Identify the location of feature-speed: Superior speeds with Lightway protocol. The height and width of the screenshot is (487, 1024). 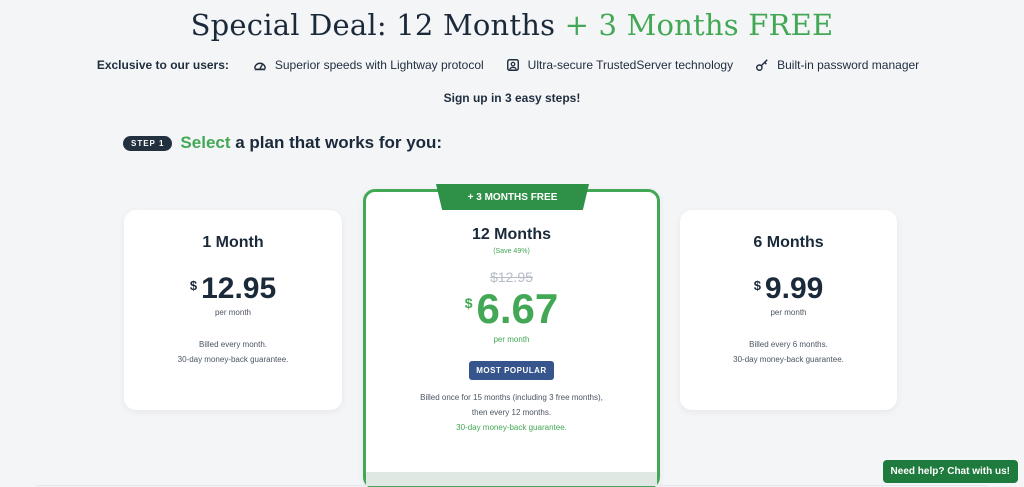
(368, 65).